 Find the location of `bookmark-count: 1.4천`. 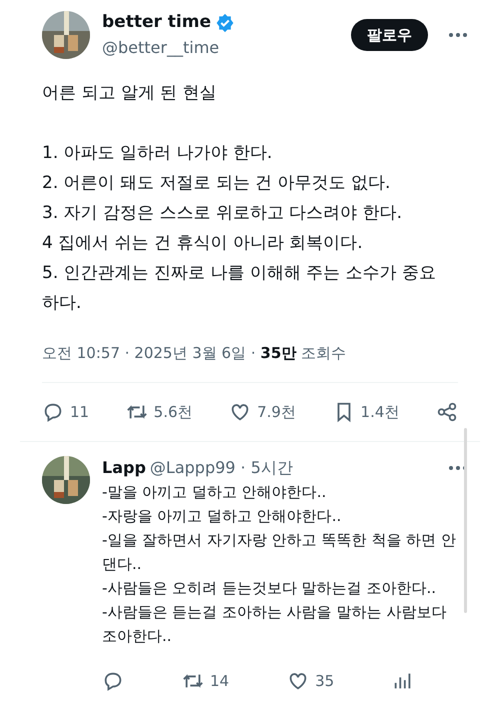

bookmark-count: 1.4천 is located at coordinates (380, 412).